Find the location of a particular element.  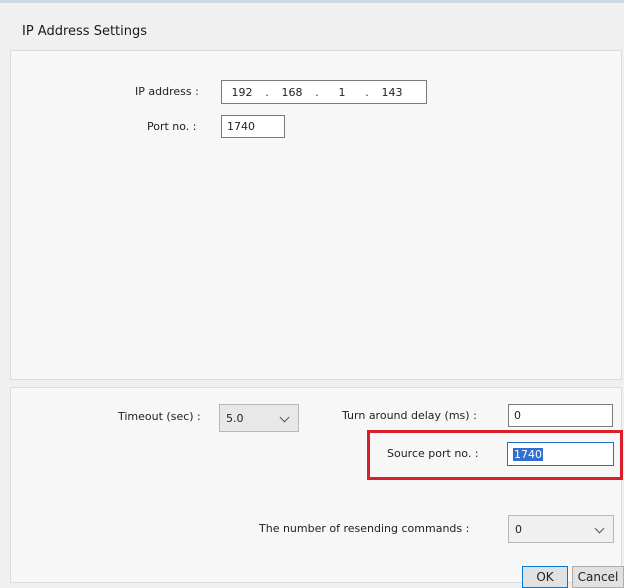

timeout-select: 5.0 is located at coordinates (259, 418).